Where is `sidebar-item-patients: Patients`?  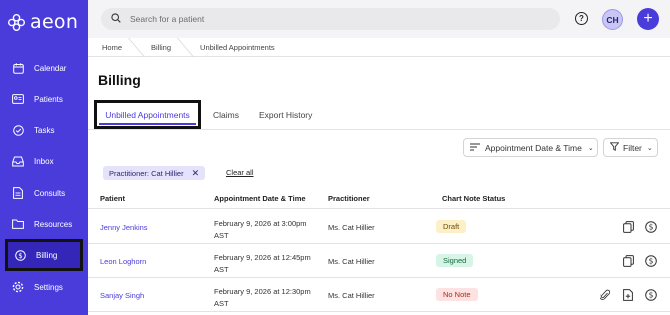 sidebar-item-patients: Patients is located at coordinates (44, 99).